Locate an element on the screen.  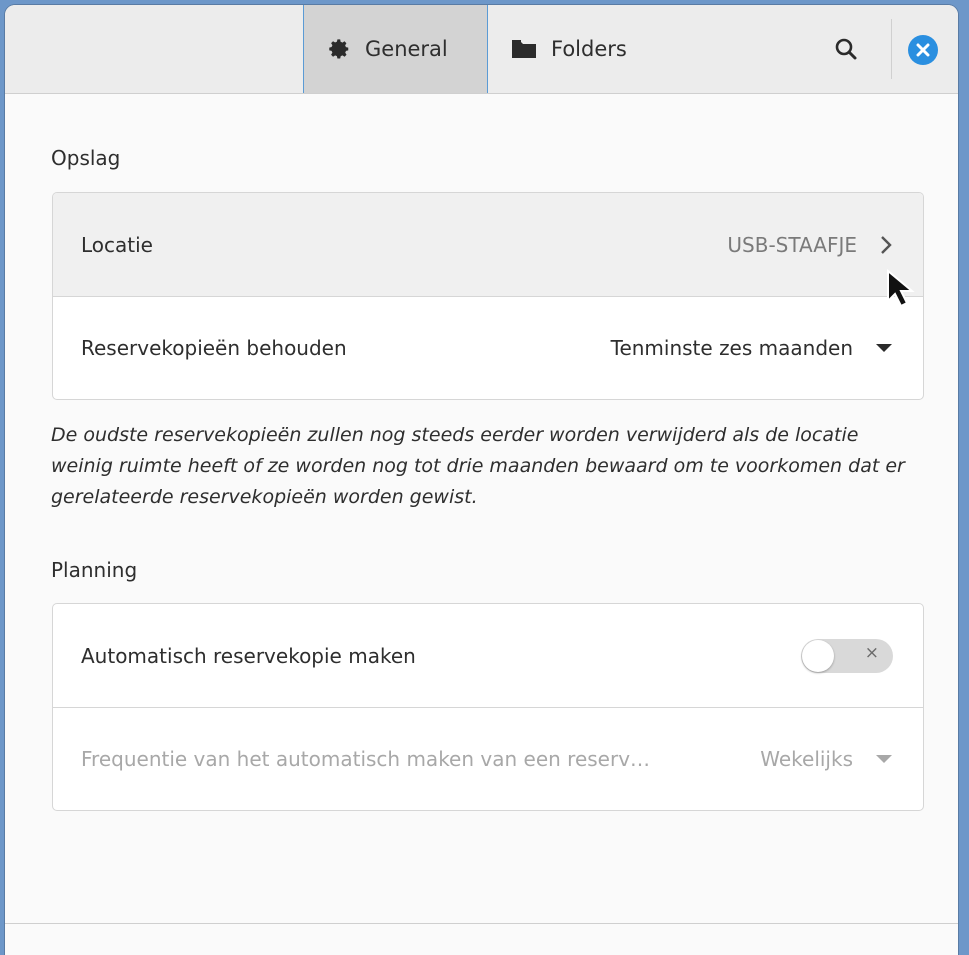
frequency-value: Wekelijks is located at coordinates (806, 759).